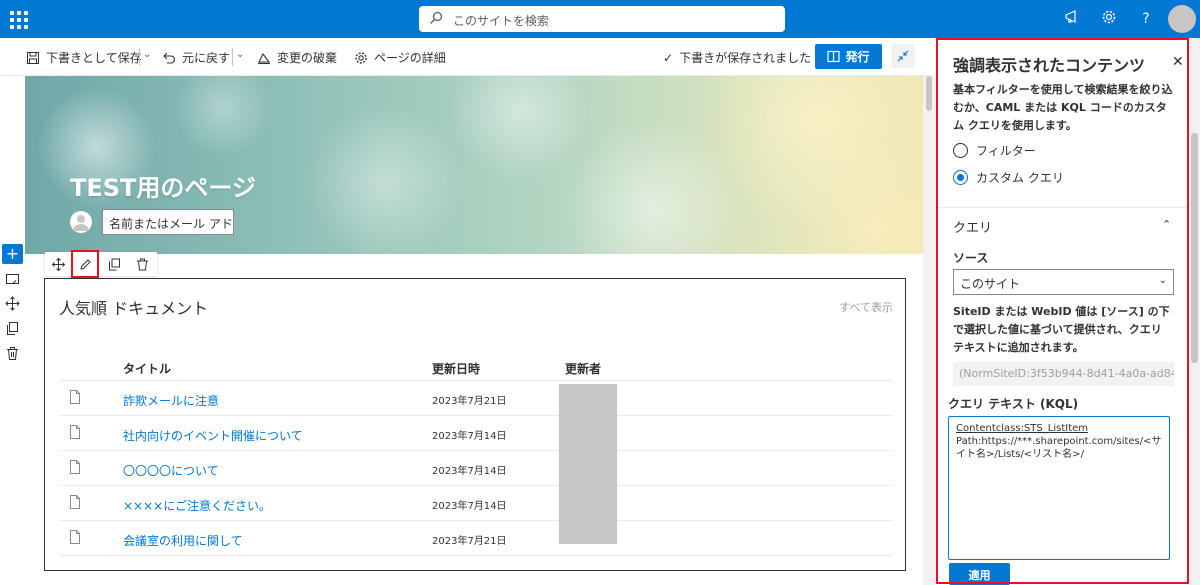 The width and height of the screenshot is (1200, 585). I want to click on undo-button: 元に戻す, so click(196, 57).